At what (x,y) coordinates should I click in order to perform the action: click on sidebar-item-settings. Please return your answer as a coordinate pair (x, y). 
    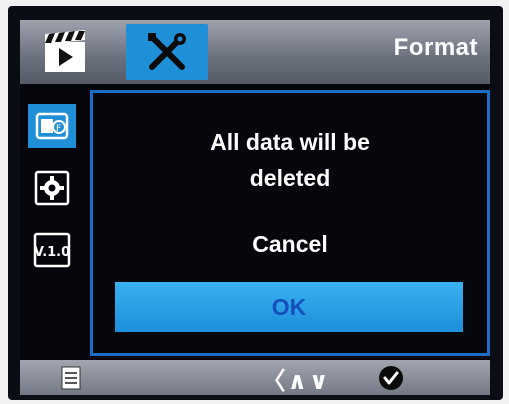
    Looking at the image, I should click on (52, 188).